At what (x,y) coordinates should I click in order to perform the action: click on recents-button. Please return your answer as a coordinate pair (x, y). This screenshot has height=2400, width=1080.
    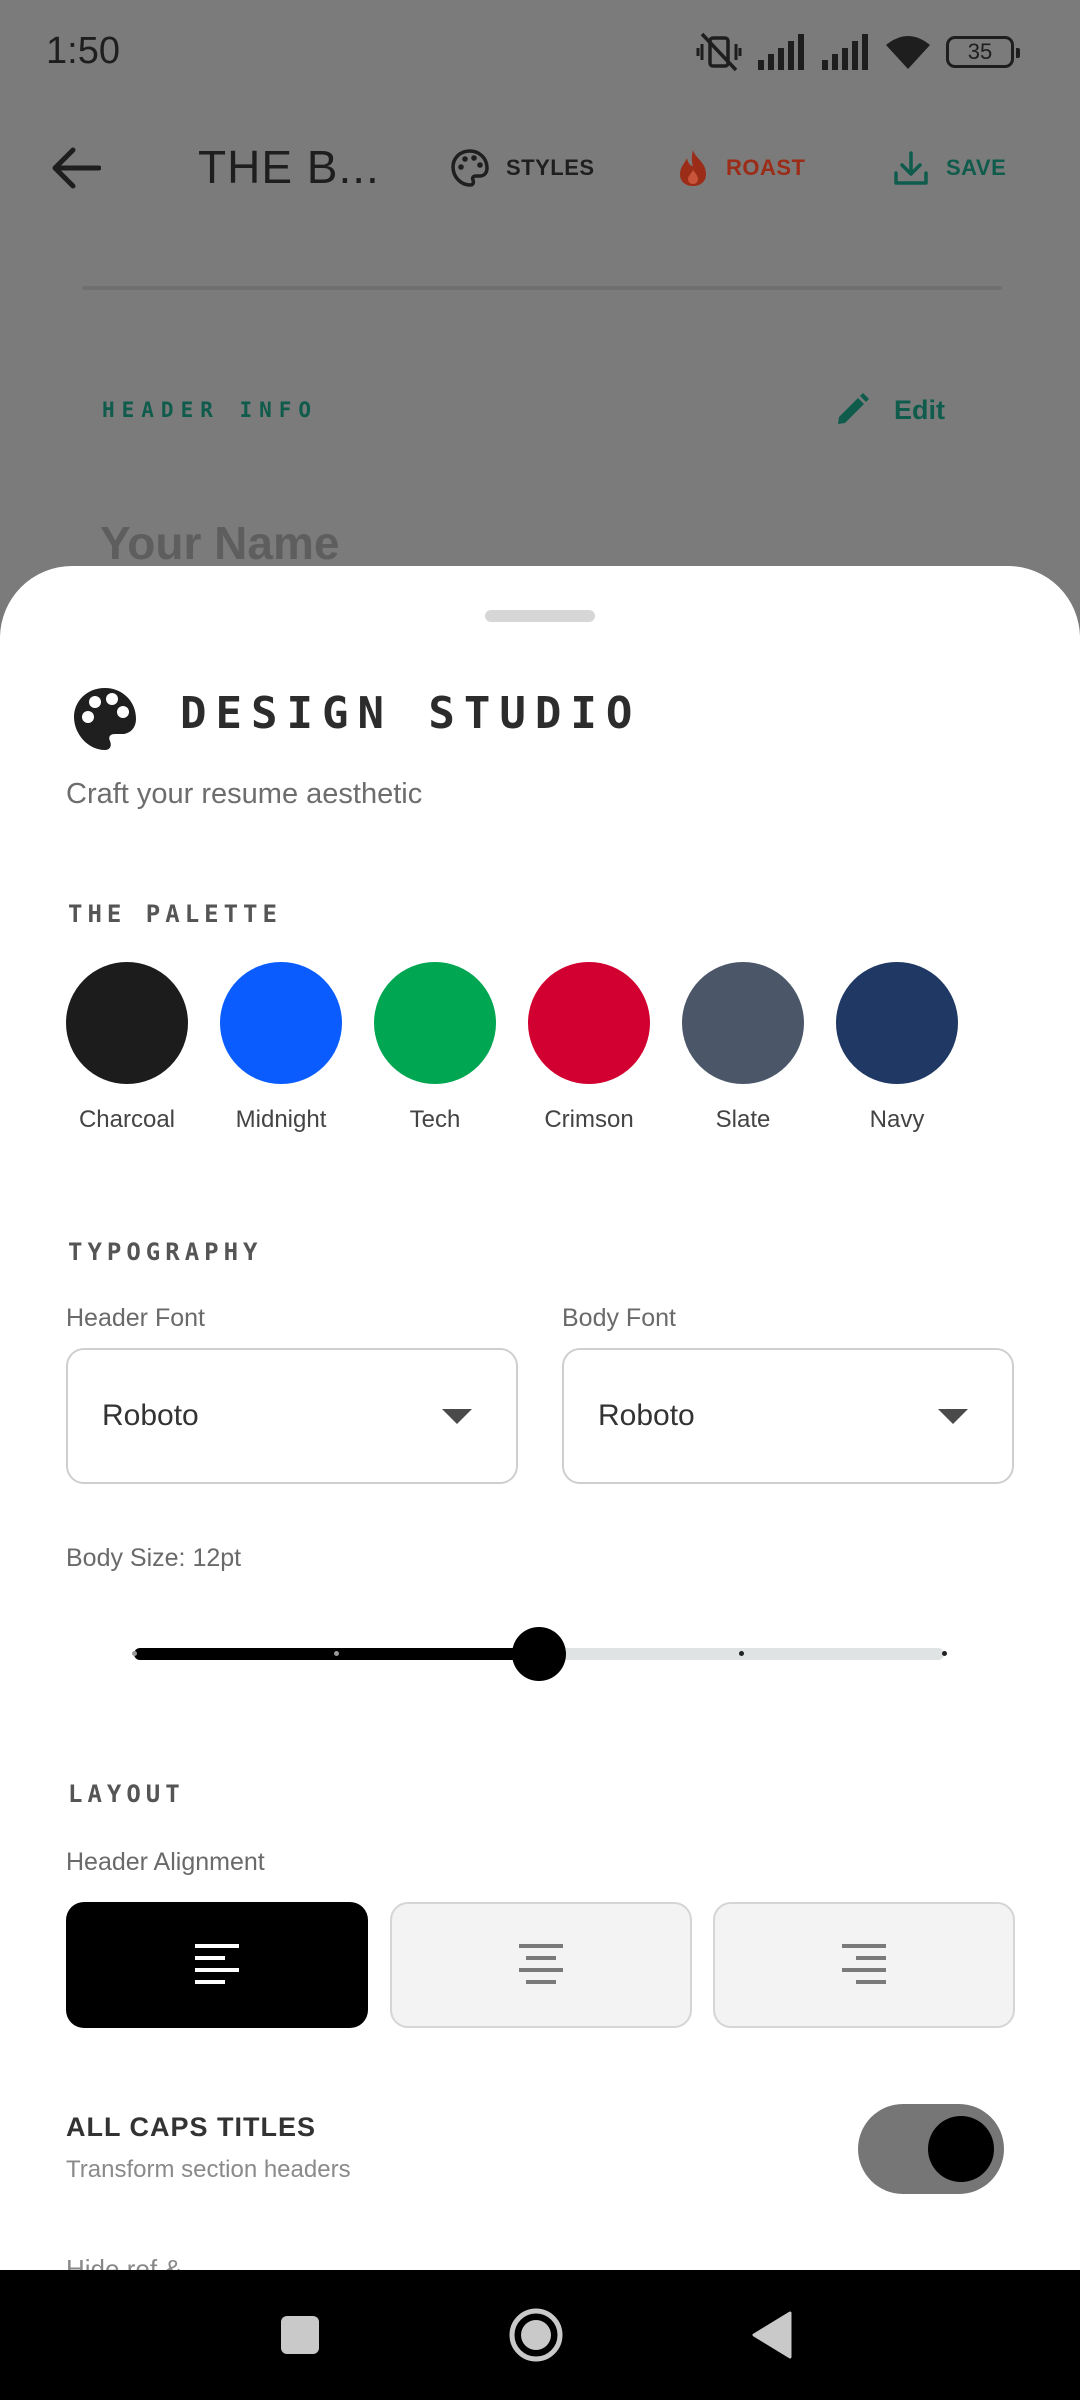
    Looking at the image, I should click on (300, 2335).